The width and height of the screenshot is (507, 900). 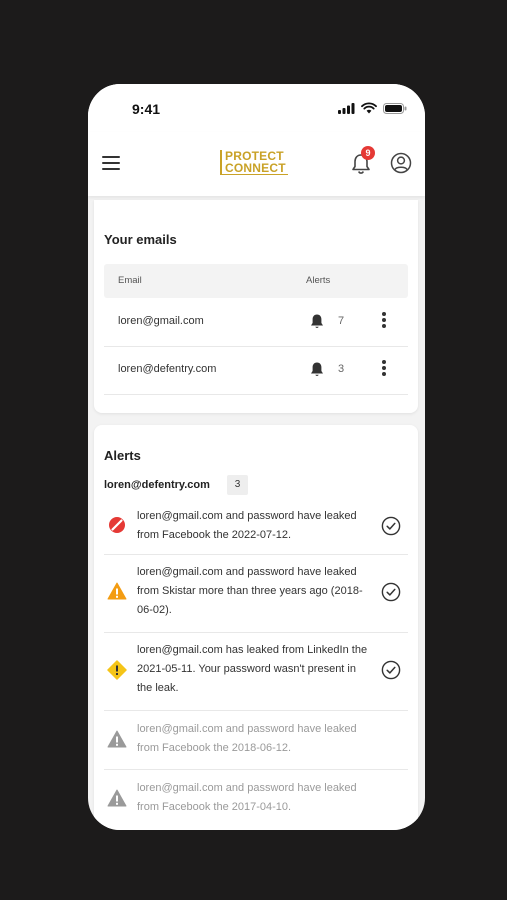 What do you see at coordinates (237, 485) in the screenshot?
I see `alerts-filter-count: 3` at bounding box center [237, 485].